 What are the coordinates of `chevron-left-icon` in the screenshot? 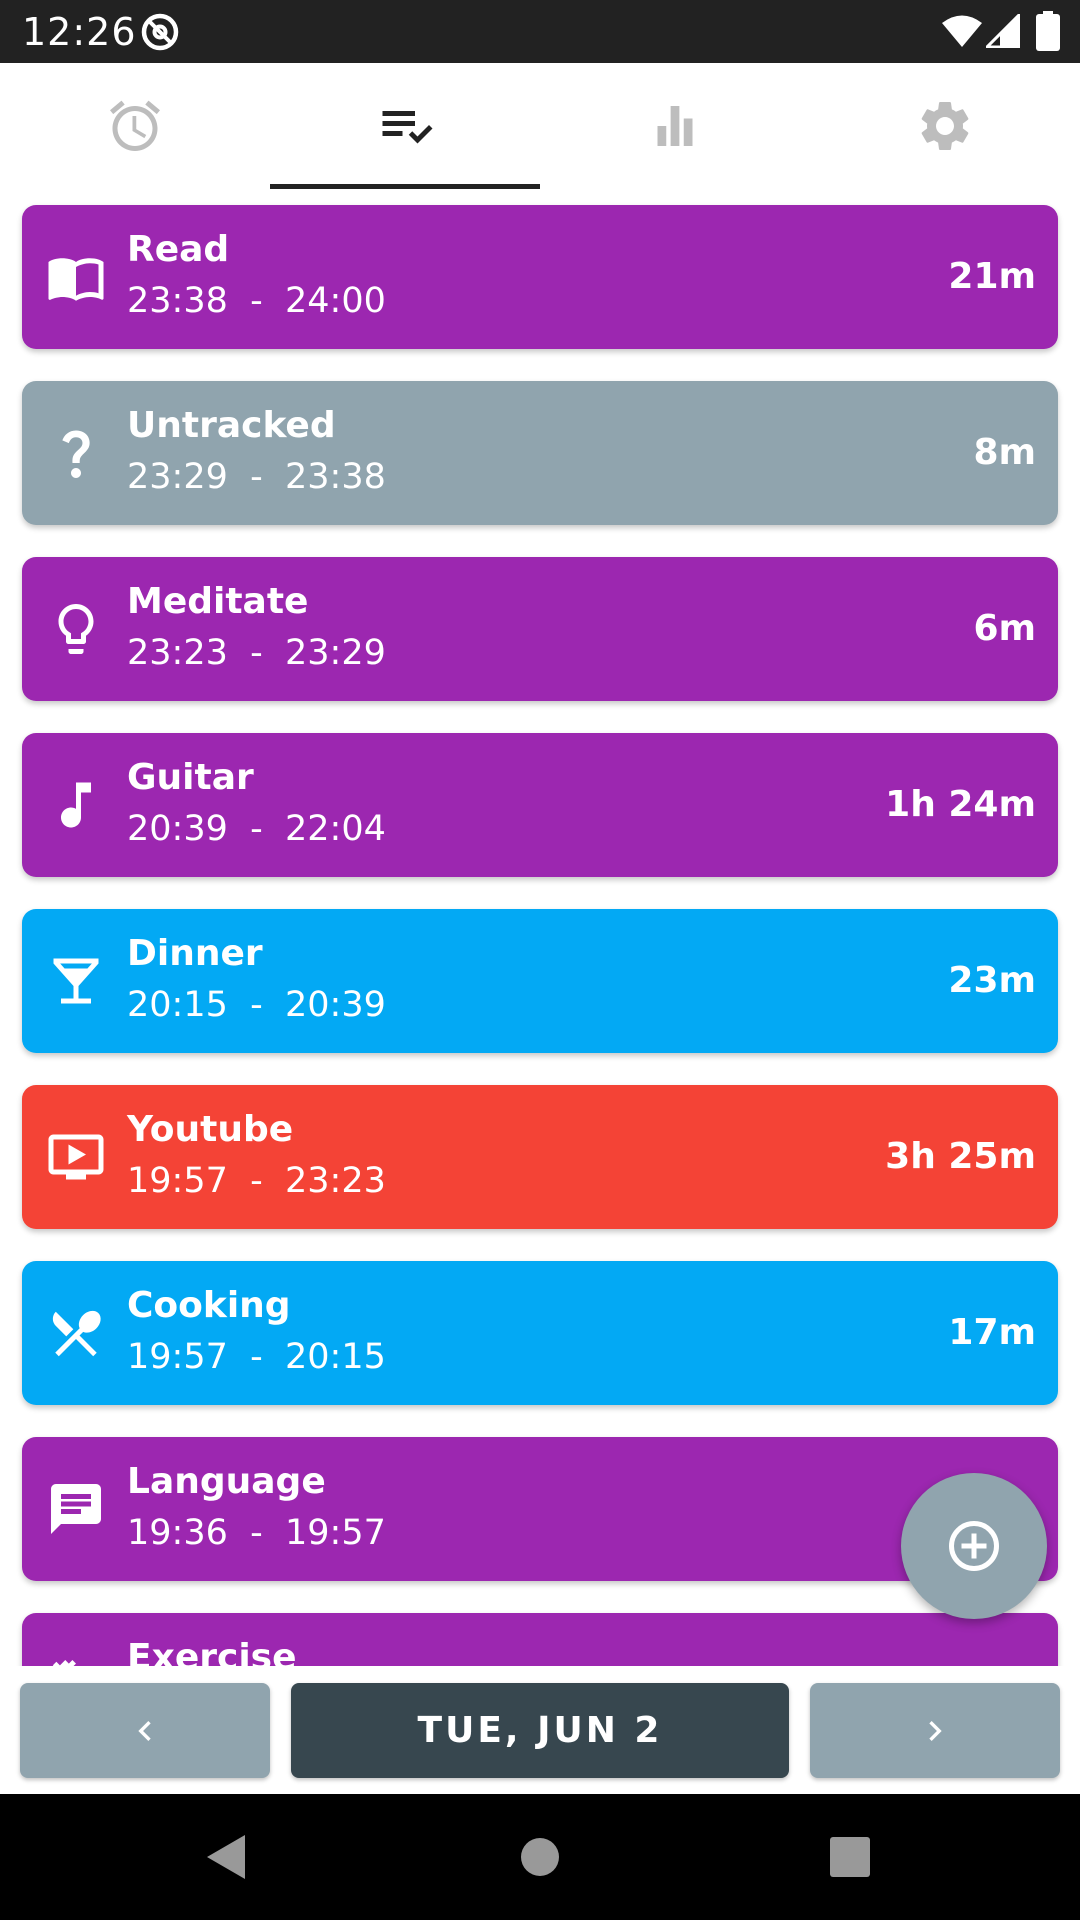 It's located at (144, 1730).